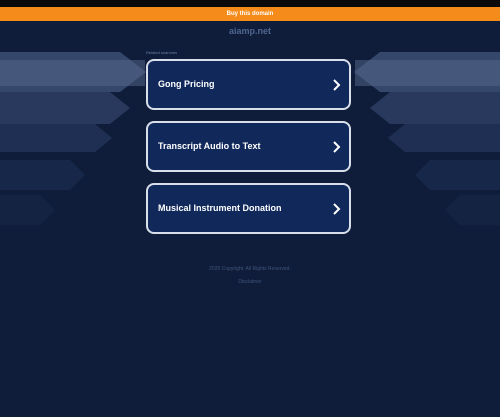  I want to click on related-searches-label: Related searches, so click(162, 52).